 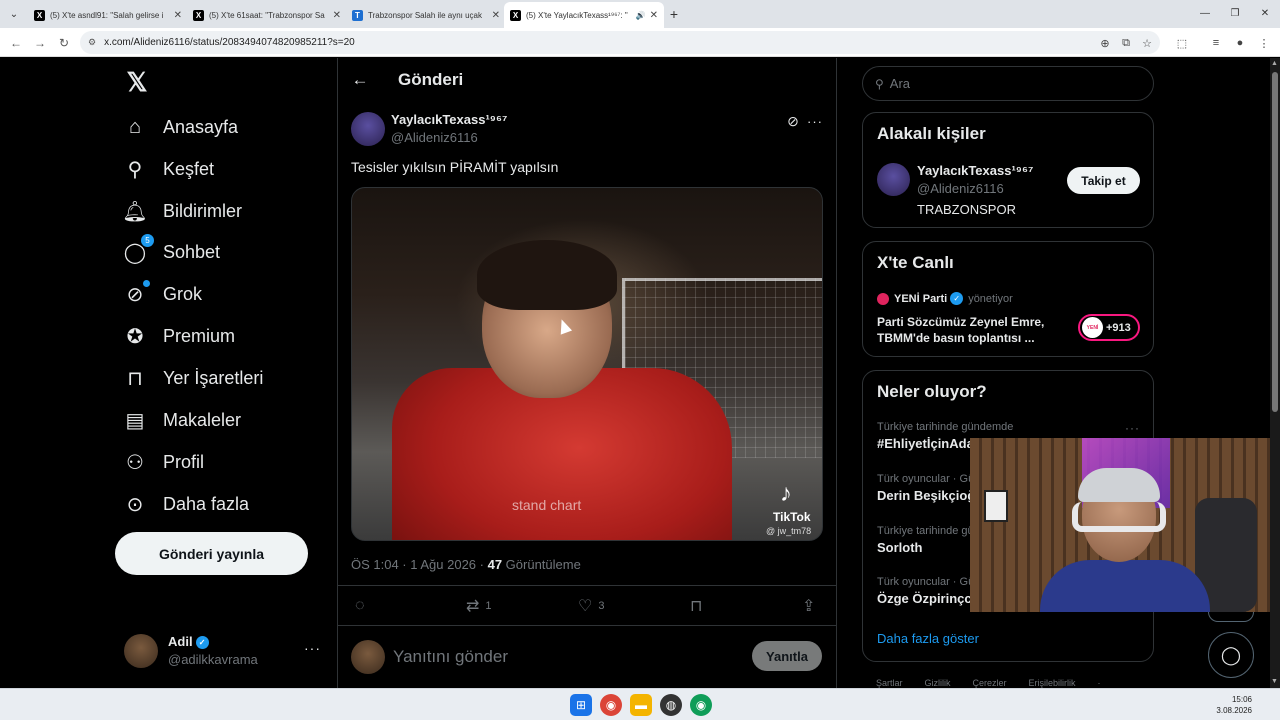 I want to click on sidebar-item-explore: ⚲ Keşfet, so click(x=168, y=169).